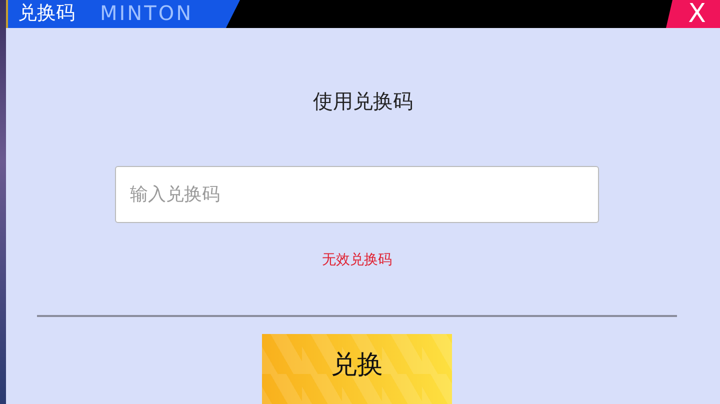 This screenshot has height=404, width=720. I want to click on title-backdrop-text: MINTON, so click(147, 13).